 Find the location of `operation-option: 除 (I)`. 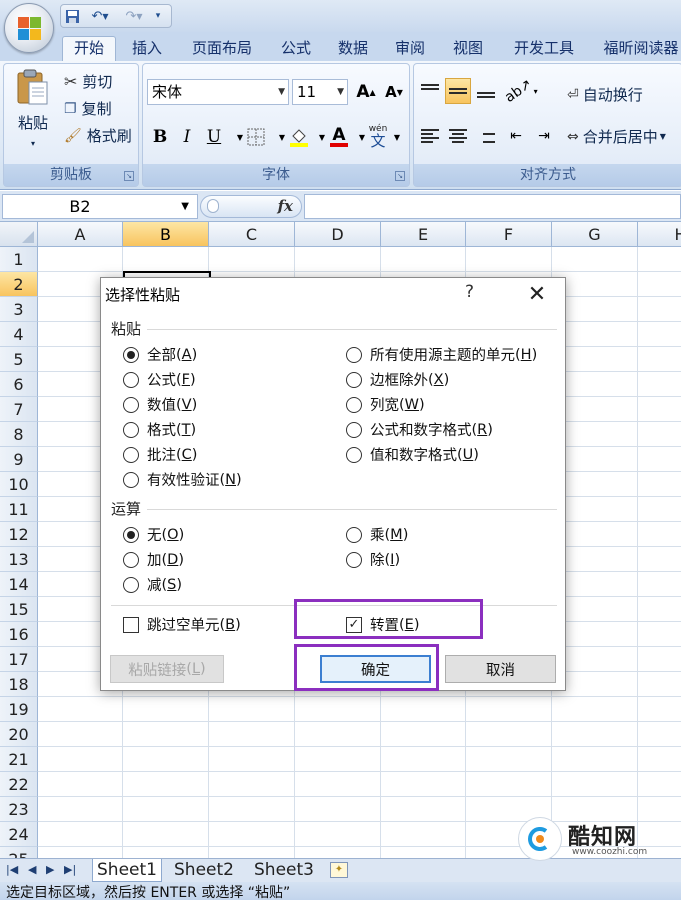

operation-option: 除 (I) is located at coordinates (373, 559).